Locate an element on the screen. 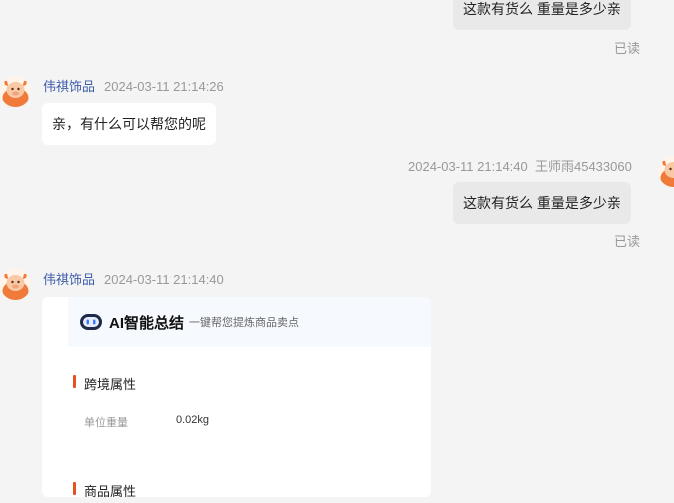 Image resolution: width=674 pixels, height=503 pixels. message-meta: 伟祺饰品 2024-03-11 21:14:40 is located at coordinates (133, 278).